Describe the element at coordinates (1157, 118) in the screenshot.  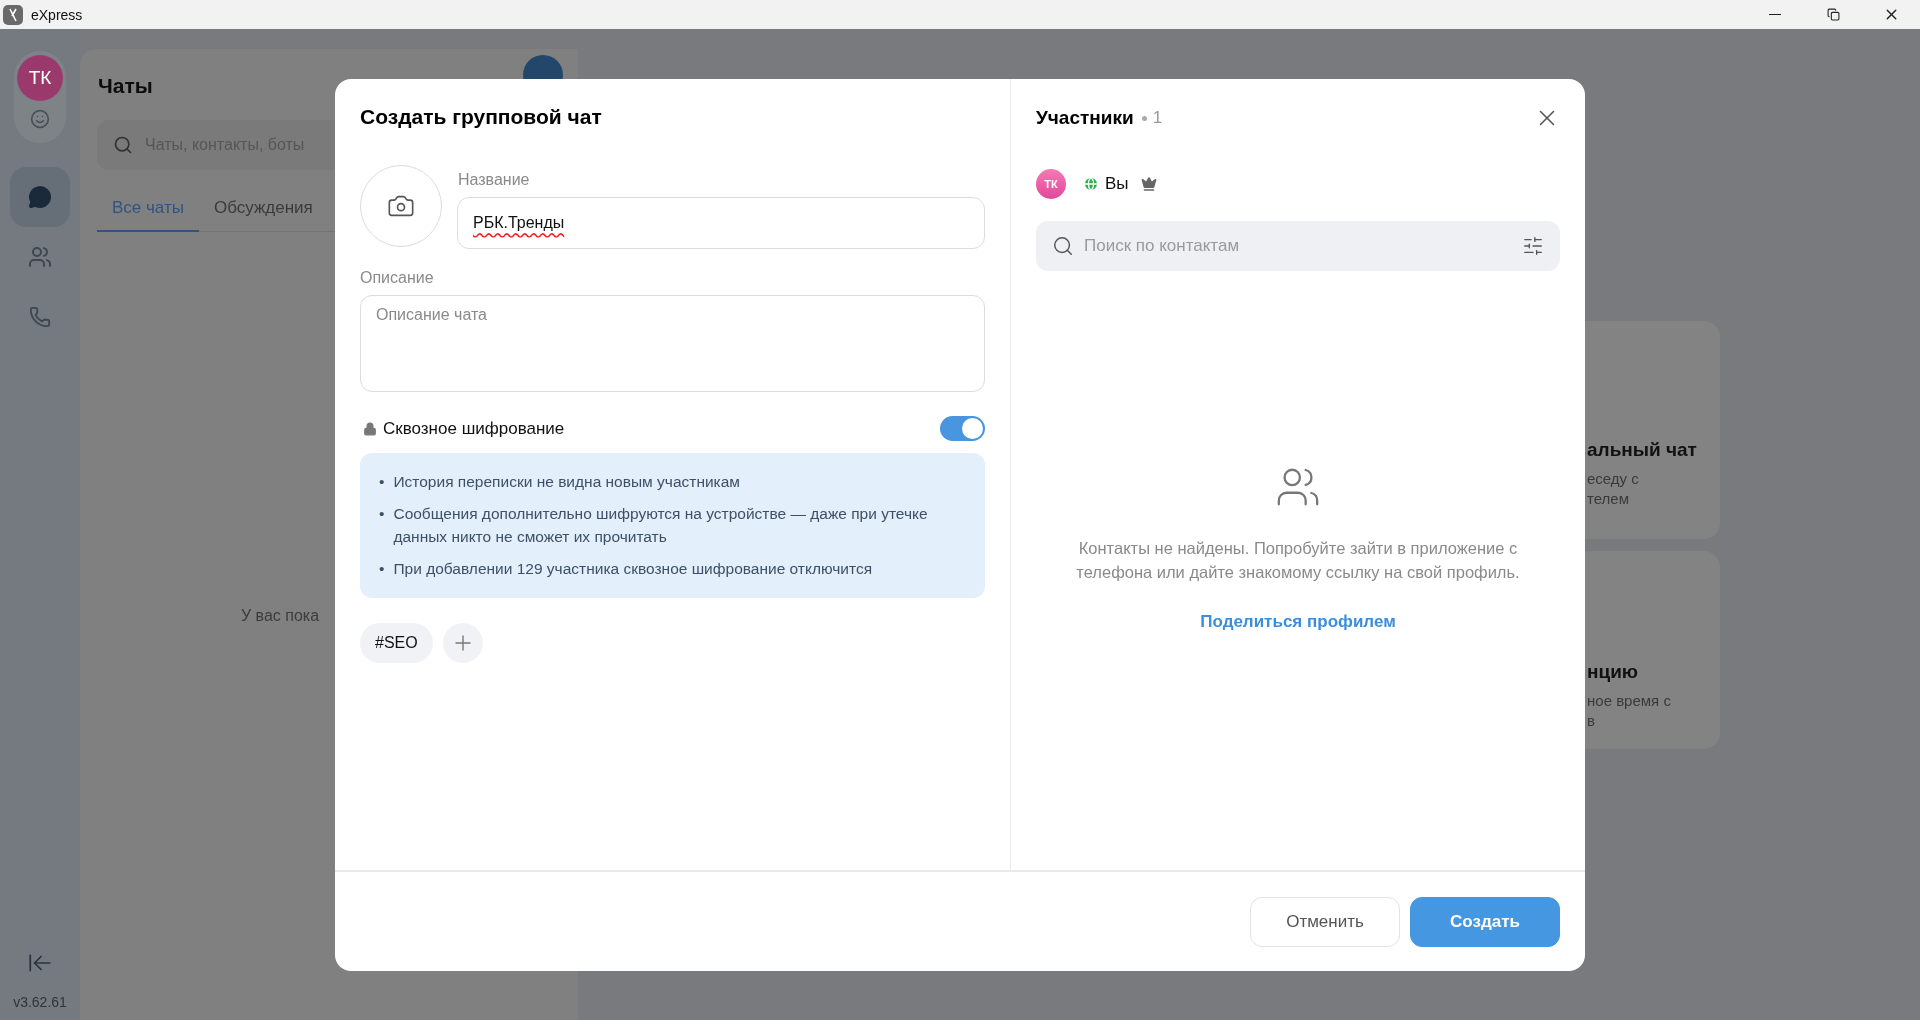
I see `participant-count: 1` at that location.